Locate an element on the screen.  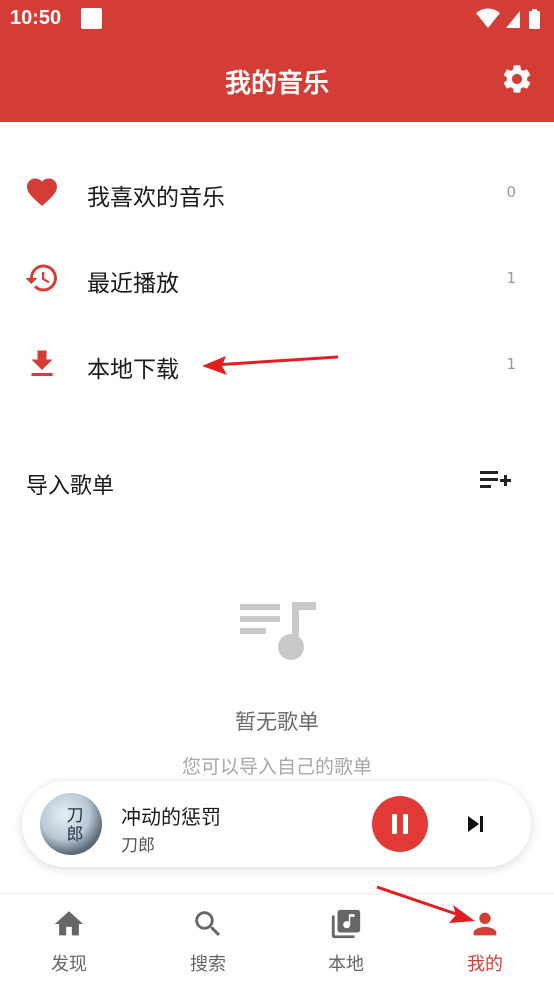
song-title: 冲动的惩罚 is located at coordinates (171, 817).